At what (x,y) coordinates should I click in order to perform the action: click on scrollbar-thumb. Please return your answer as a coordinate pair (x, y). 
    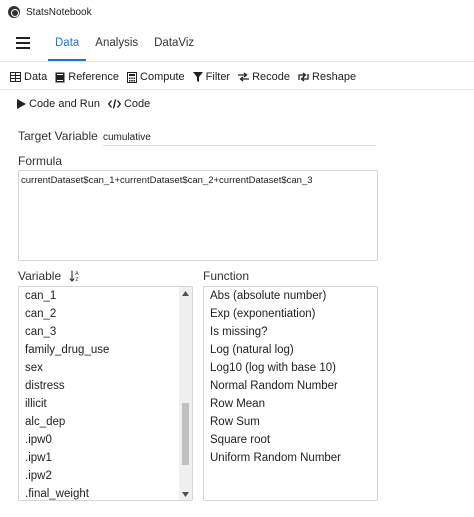
    Looking at the image, I should click on (185, 434).